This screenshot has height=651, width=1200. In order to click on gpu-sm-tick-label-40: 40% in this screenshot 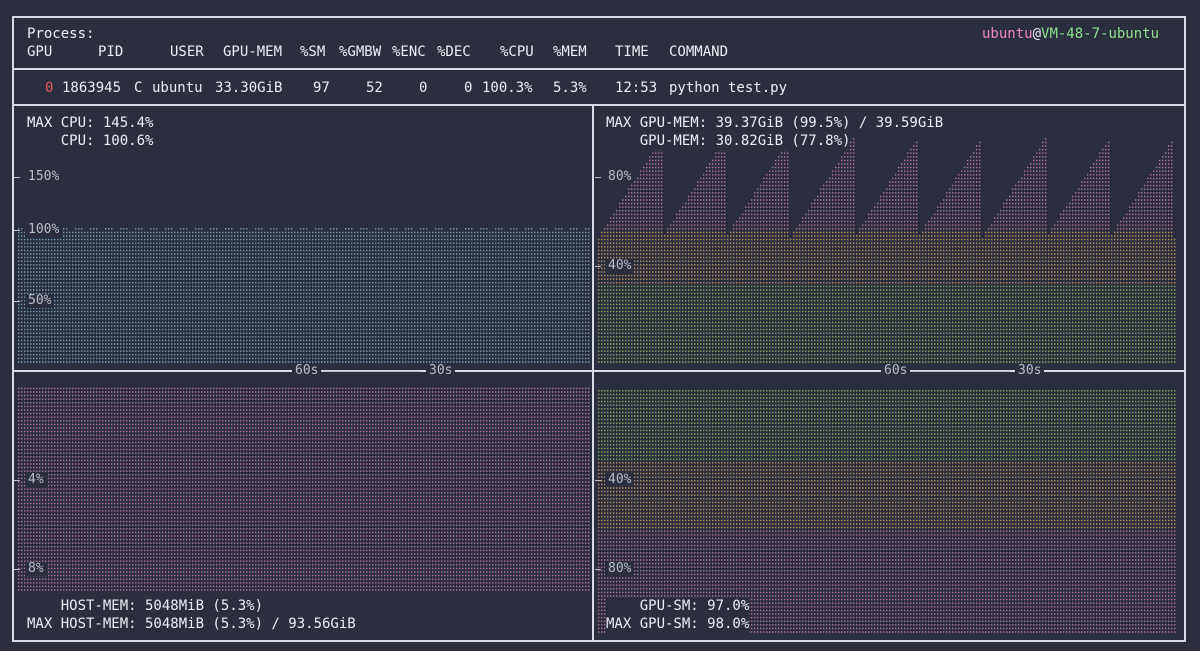, I will do `click(620, 480)`.